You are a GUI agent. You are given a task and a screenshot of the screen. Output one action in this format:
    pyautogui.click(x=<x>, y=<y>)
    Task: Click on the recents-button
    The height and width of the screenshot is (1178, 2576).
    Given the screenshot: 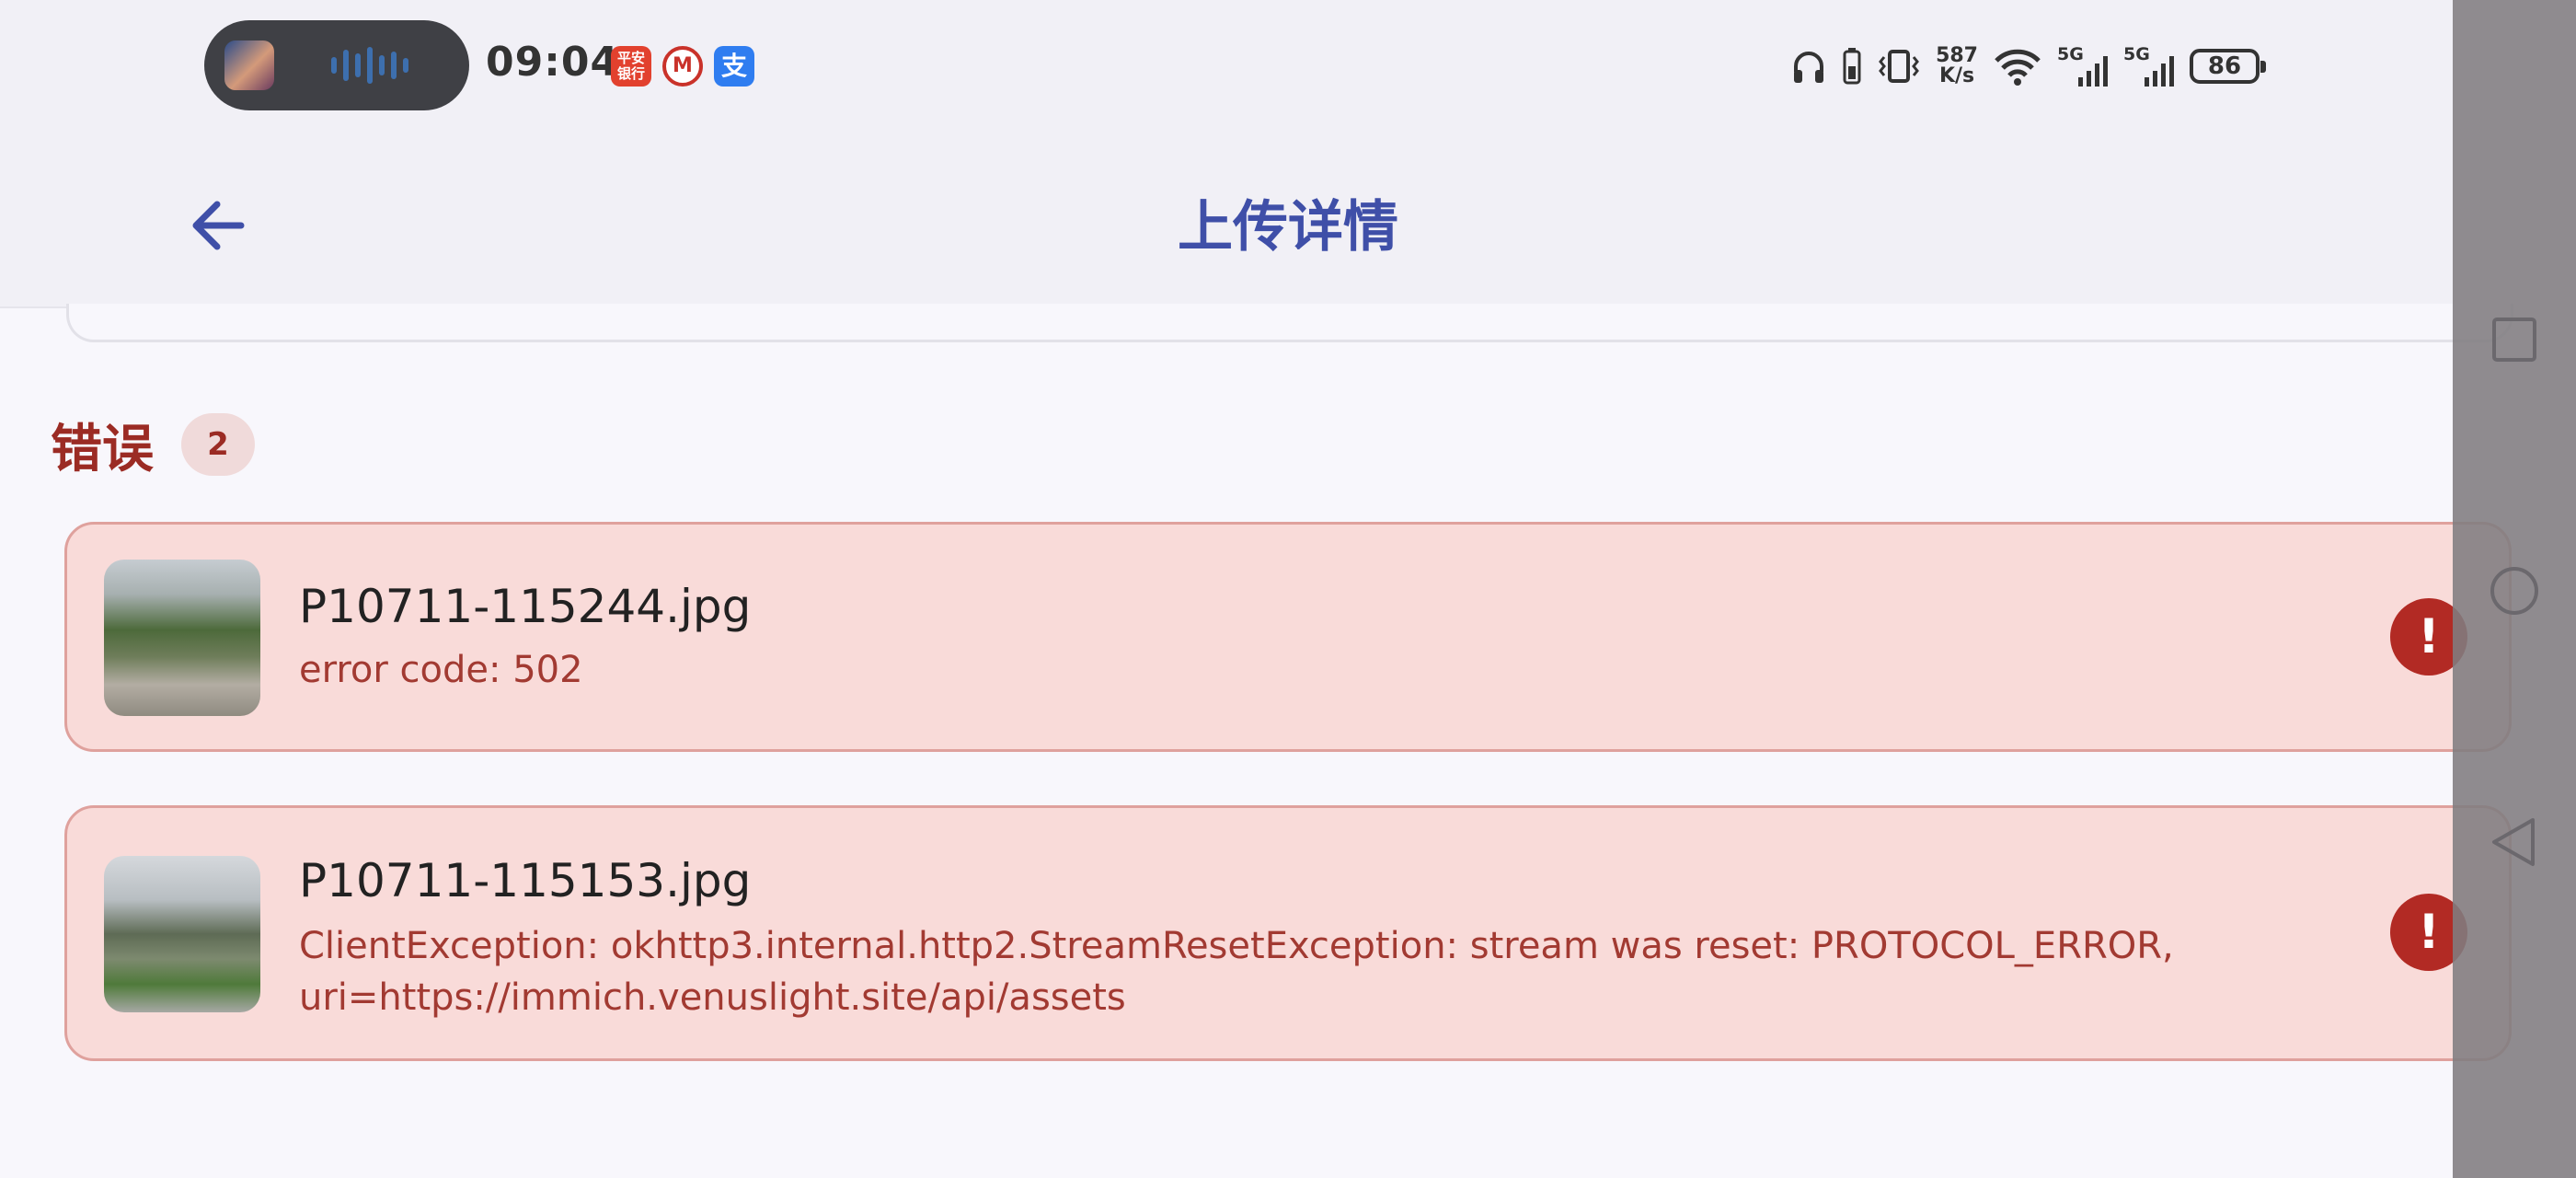 What is the action you would take?
    pyautogui.click(x=2514, y=337)
    